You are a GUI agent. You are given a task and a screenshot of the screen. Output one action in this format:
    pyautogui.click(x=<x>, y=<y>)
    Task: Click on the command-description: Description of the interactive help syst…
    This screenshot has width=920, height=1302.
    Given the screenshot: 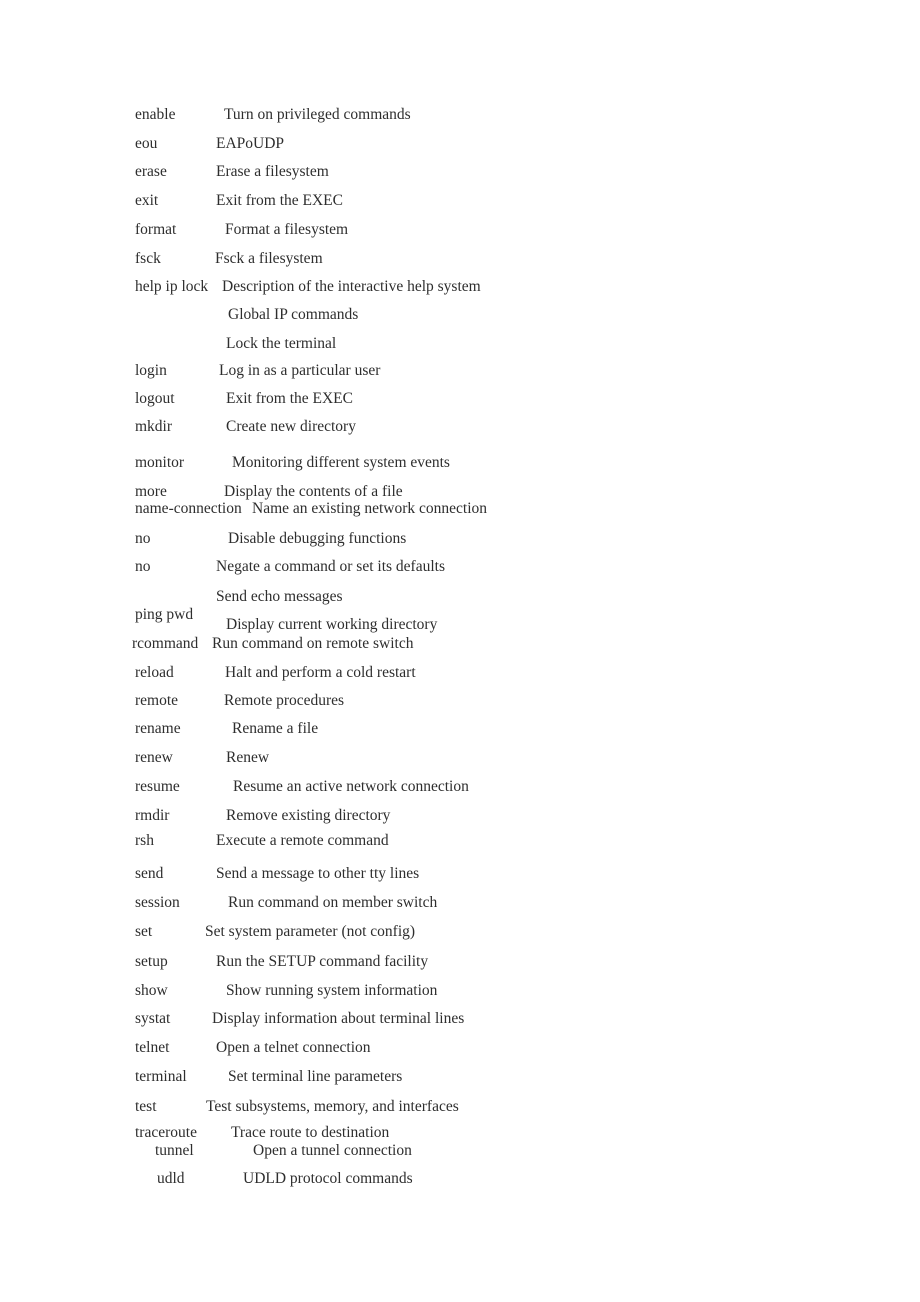 What is the action you would take?
    pyautogui.click(x=351, y=286)
    